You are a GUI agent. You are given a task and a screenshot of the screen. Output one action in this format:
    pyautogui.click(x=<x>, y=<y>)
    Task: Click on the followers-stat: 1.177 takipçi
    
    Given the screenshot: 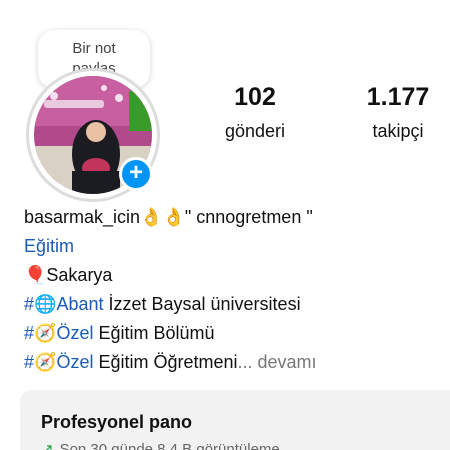 What is the action you would take?
    pyautogui.click(x=398, y=114)
    